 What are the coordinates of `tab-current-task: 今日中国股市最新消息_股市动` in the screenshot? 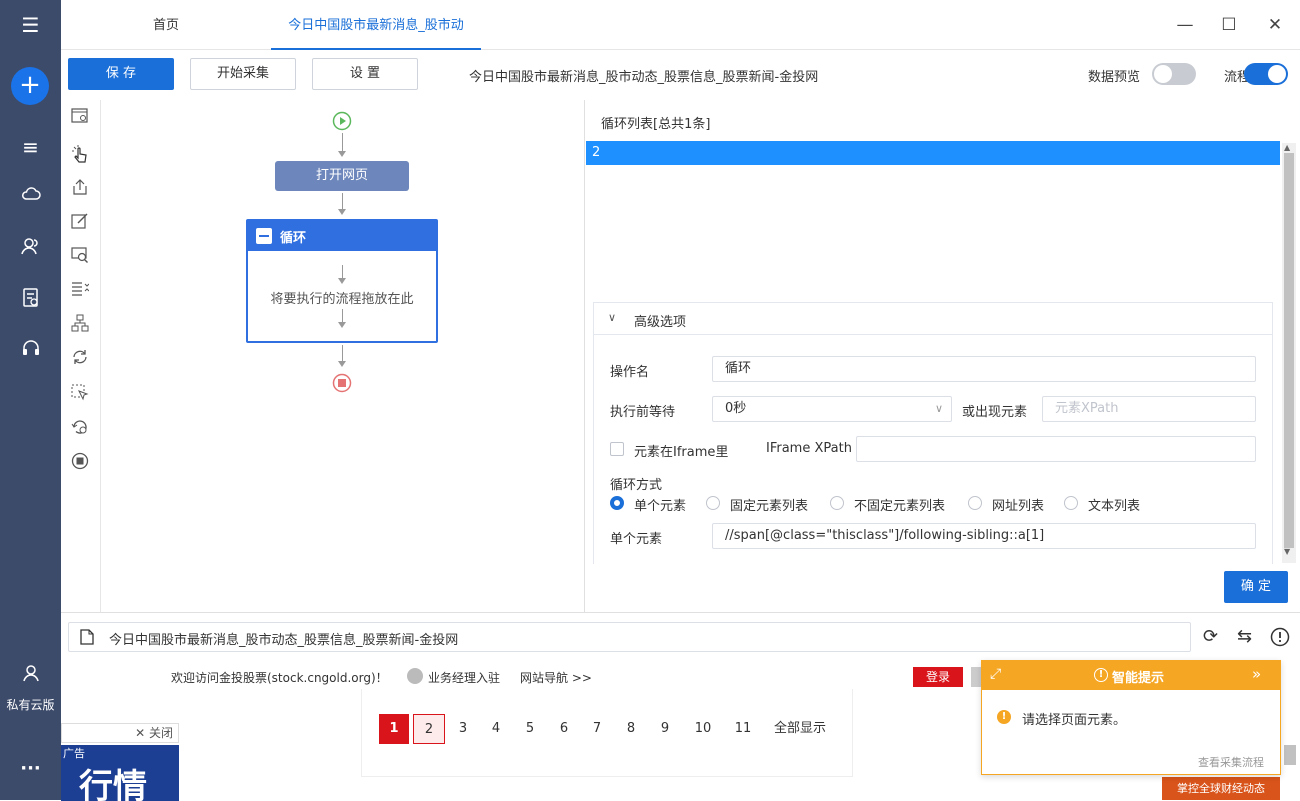 It's located at (376, 25).